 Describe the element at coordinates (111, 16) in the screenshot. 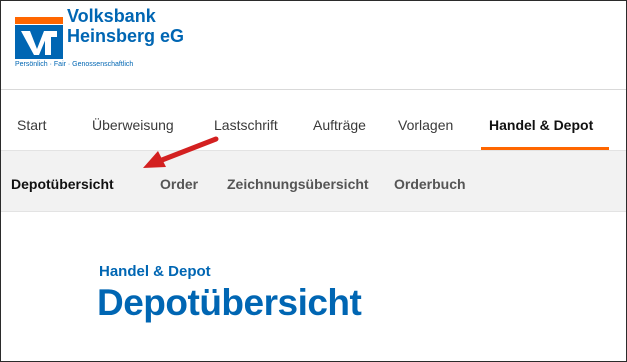

I see `bank-name-line1: Volksbank` at that location.